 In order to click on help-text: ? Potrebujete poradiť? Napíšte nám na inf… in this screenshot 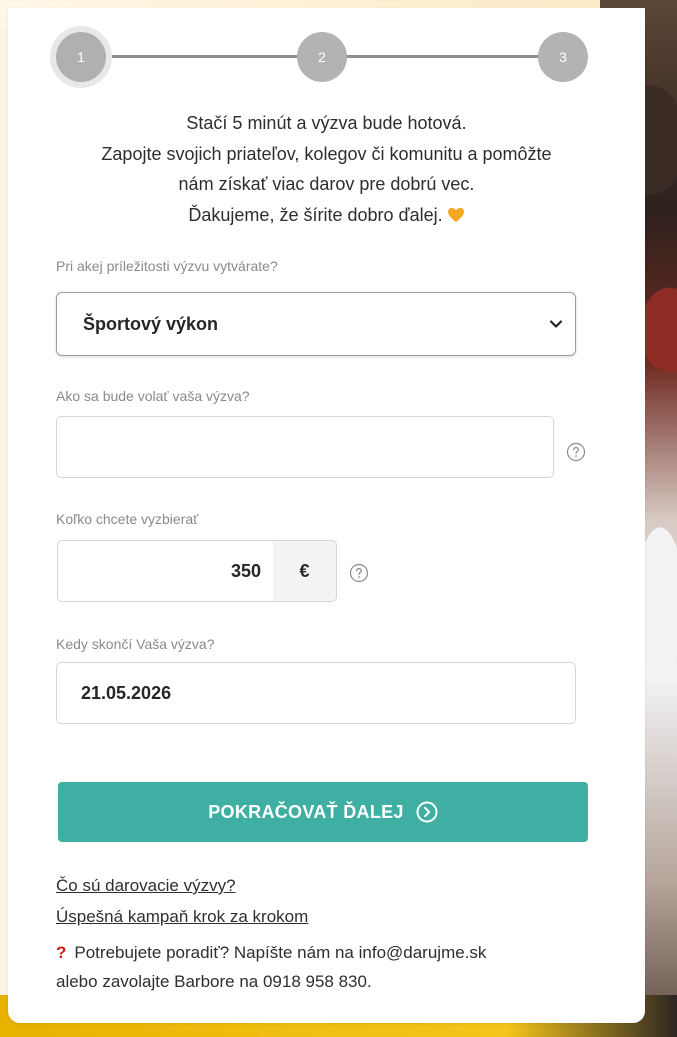, I will do `click(336, 967)`.